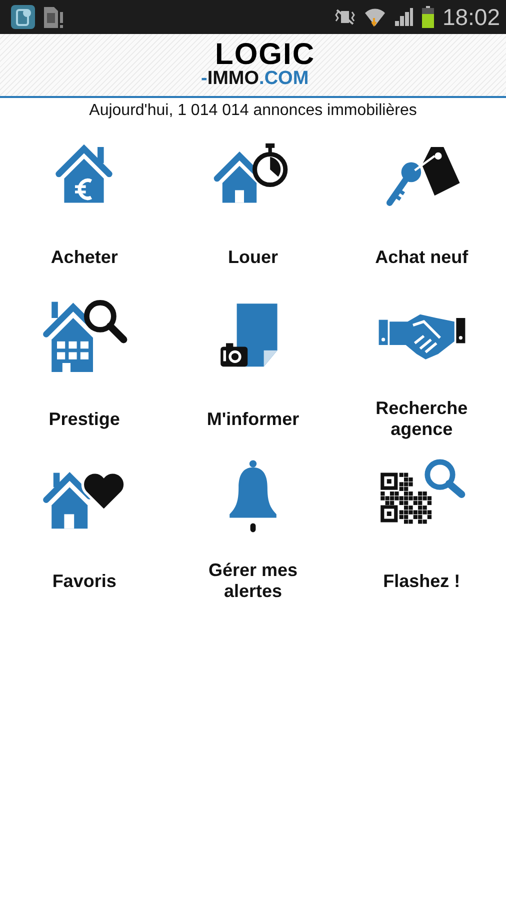 The height and width of the screenshot is (900, 506). Describe the element at coordinates (84, 257) in the screenshot. I see `tile-label: Acheter` at that location.